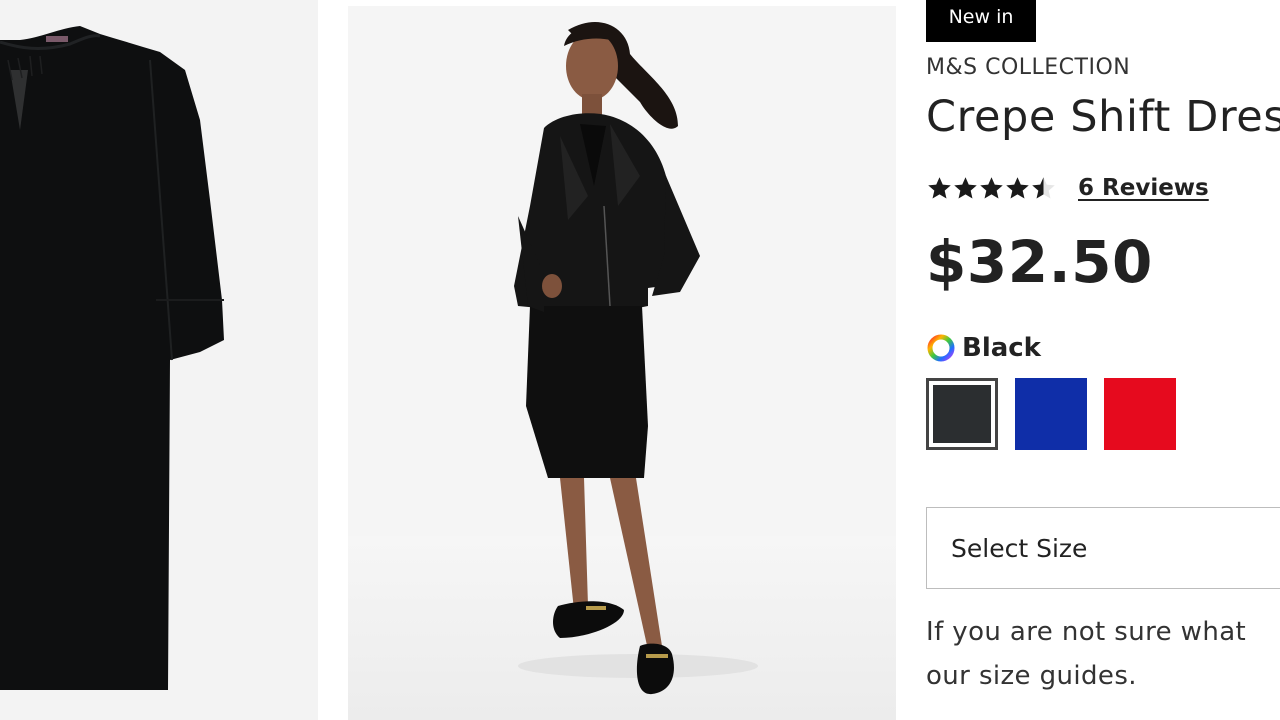  What do you see at coordinates (1143, 188) in the screenshot?
I see `reviews-link: 6 Reviews` at bounding box center [1143, 188].